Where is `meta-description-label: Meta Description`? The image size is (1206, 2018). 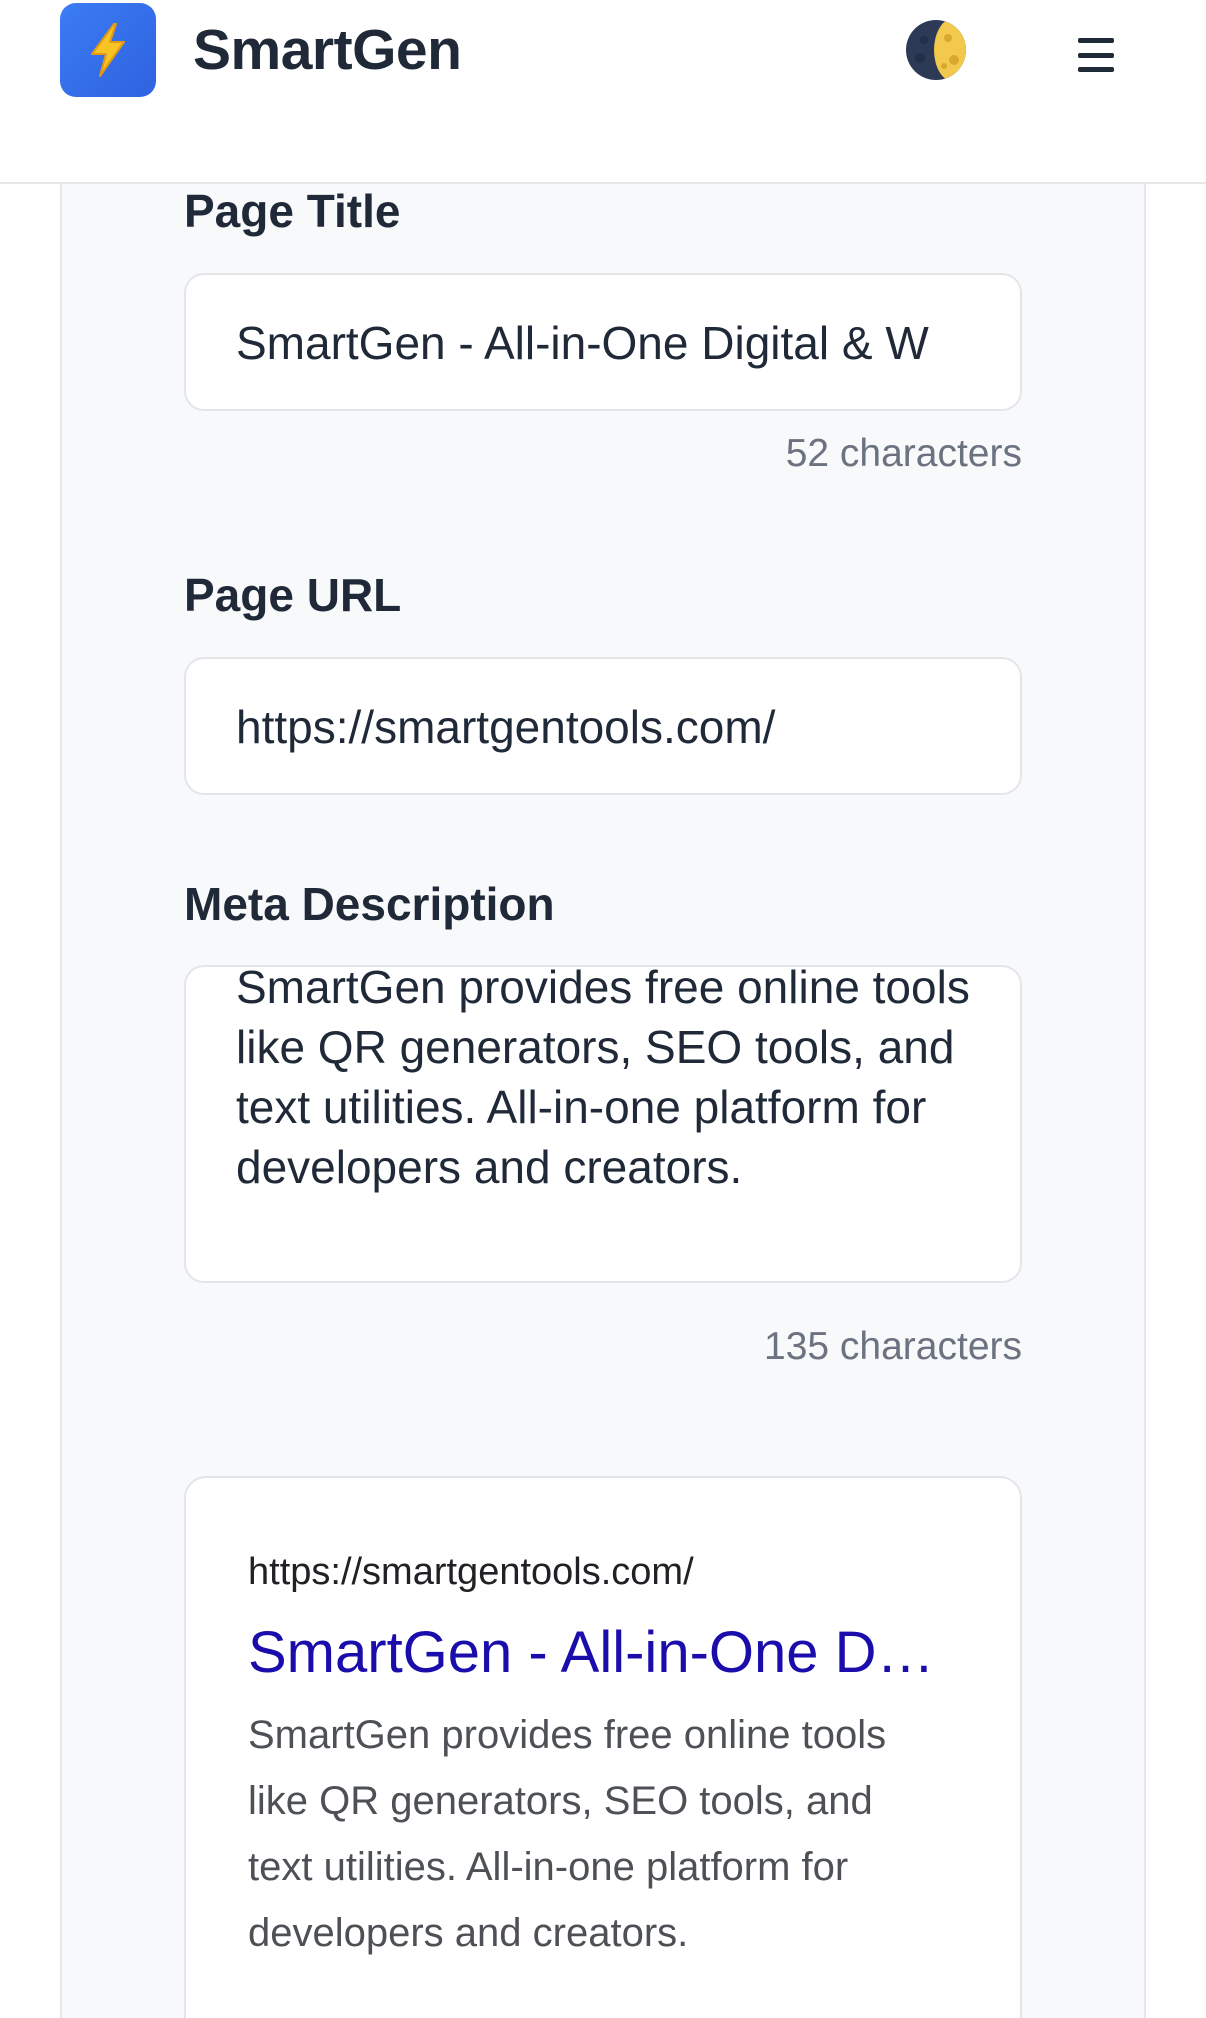
meta-description-label: Meta Description is located at coordinates (369, 904).